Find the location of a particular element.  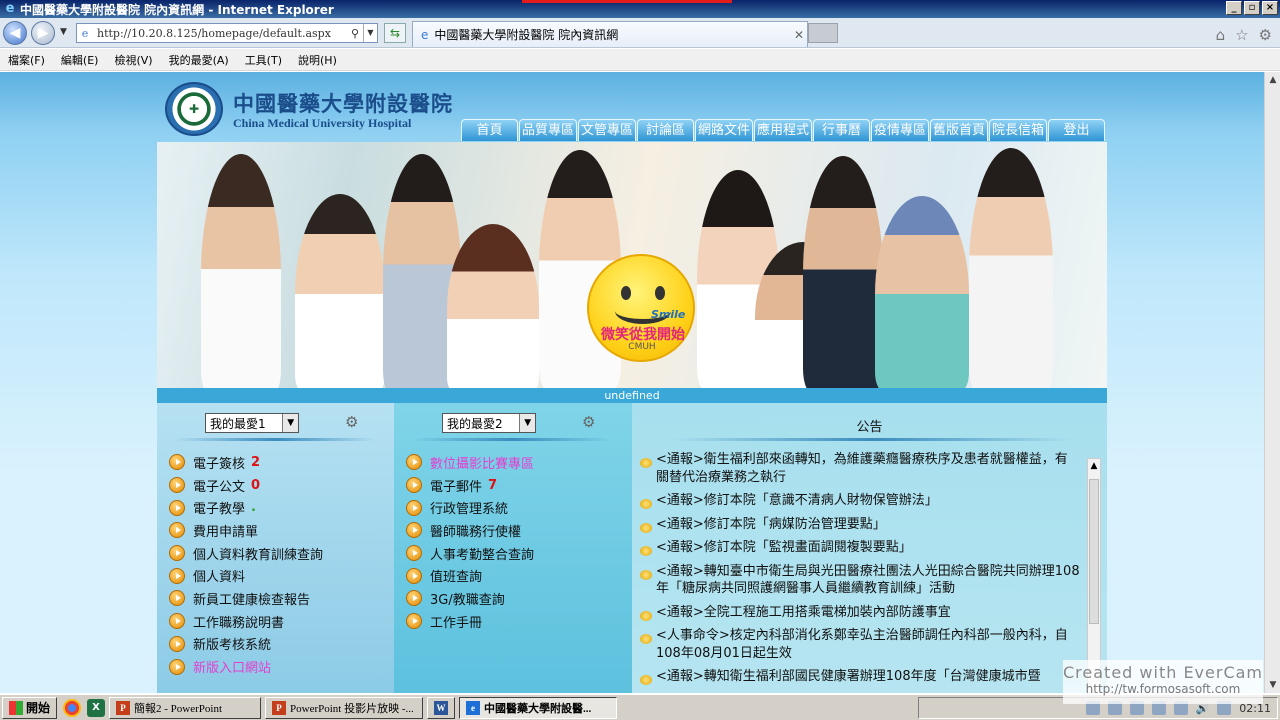

announcement-item: <通報>修訂本院「監視畫面調閱複製要點」 is located at coordinates (860, 548).